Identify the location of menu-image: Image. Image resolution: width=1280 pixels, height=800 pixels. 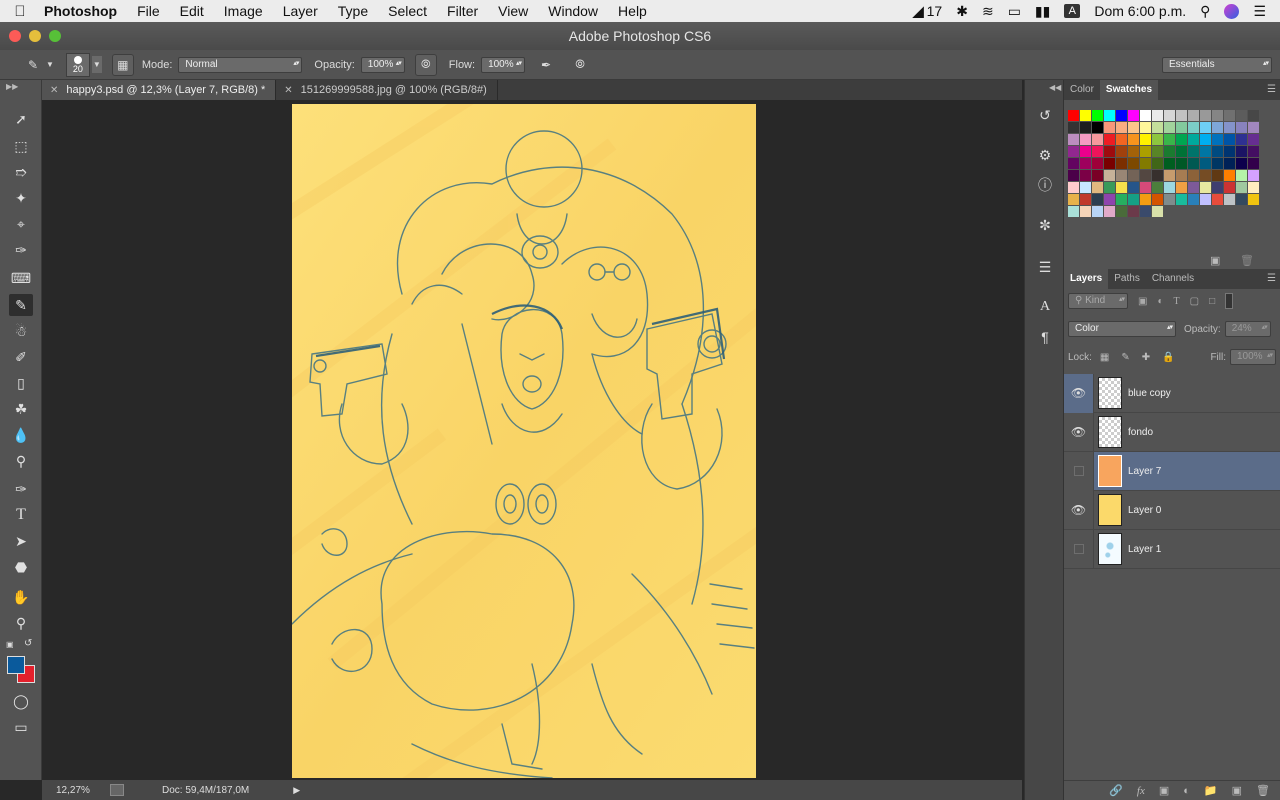
(243, 11).